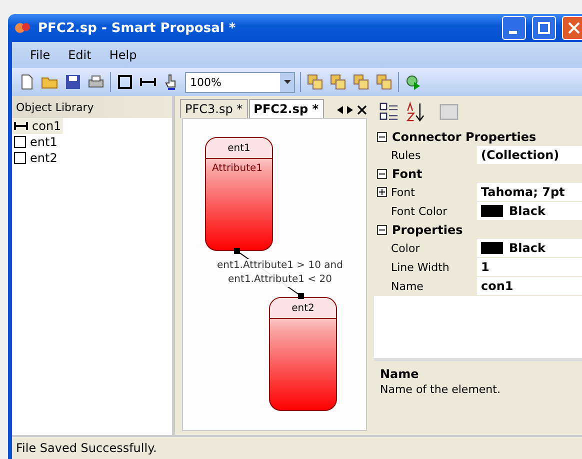 This screenshot has height=459, width=582. Describe the element at coordinates (214, 108) in the screenshot. I see `document-tab: PFC3.sp *` at that location.